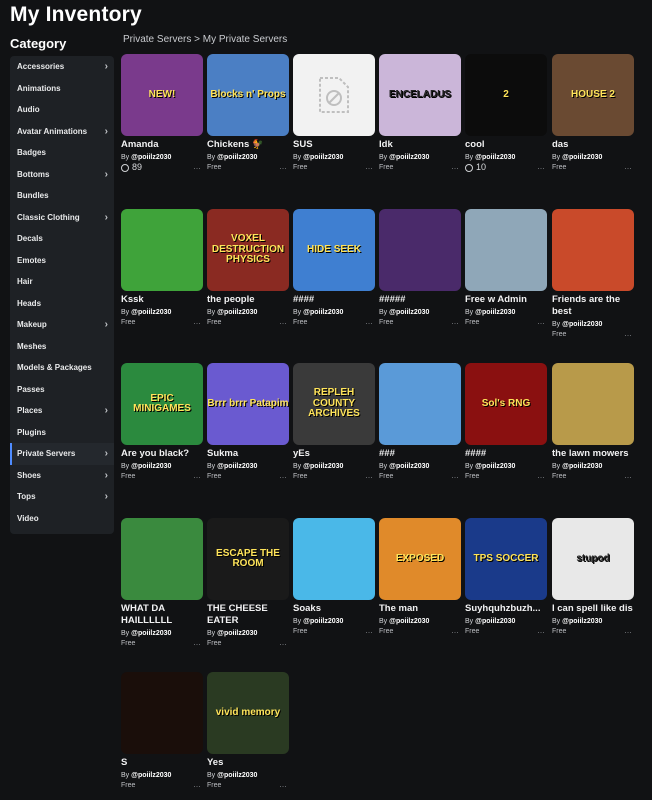  What do you see at coordinates (62, 196) in the screenshot?
I see `sidebar-item-bundles: Bundles` at bounding box center [62, 196].